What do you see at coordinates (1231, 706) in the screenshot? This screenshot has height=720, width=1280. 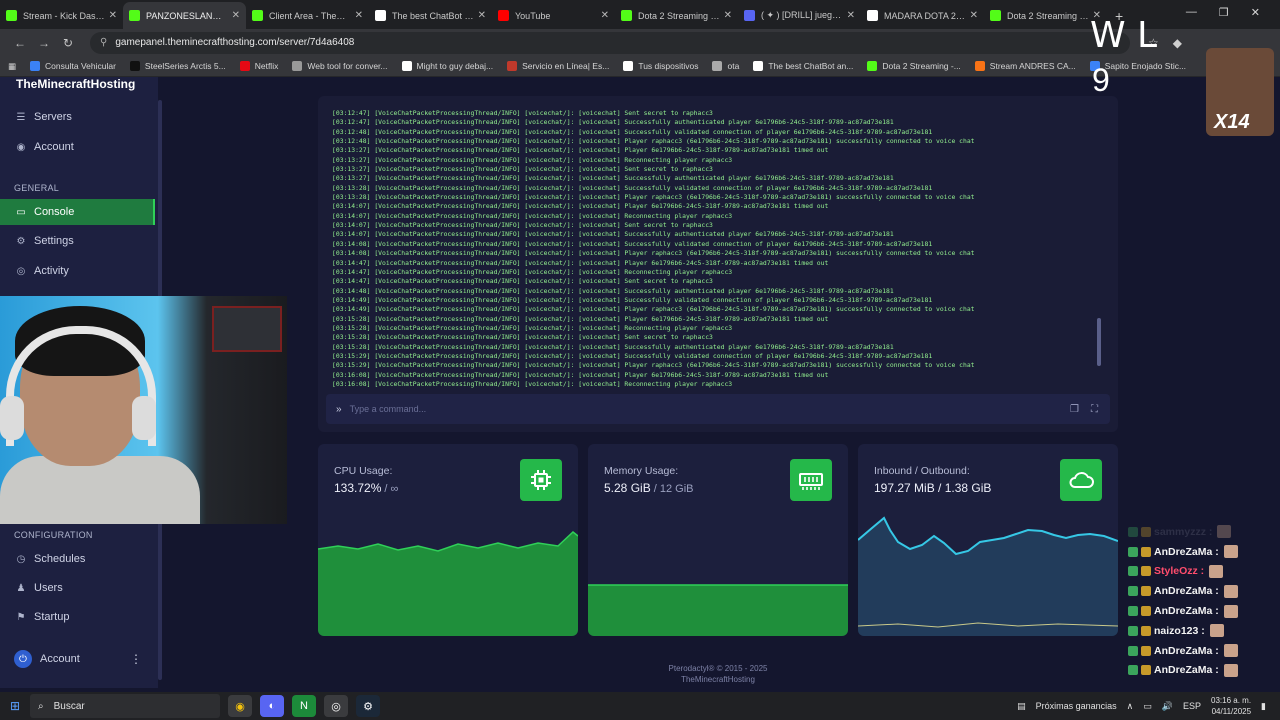 I see `clock: 03:16 a. m. 04/11/2025` at bounding box center [1231, 706].